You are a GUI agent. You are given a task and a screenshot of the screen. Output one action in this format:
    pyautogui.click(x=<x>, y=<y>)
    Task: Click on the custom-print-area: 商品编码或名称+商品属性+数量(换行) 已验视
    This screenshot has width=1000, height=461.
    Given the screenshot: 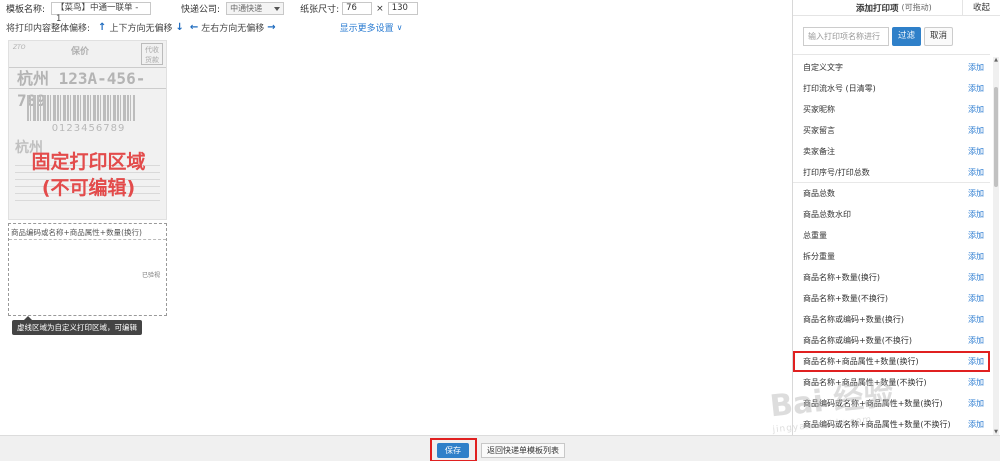 What is the action you would take?
    pyautogui.click(x=87, y=269)
    